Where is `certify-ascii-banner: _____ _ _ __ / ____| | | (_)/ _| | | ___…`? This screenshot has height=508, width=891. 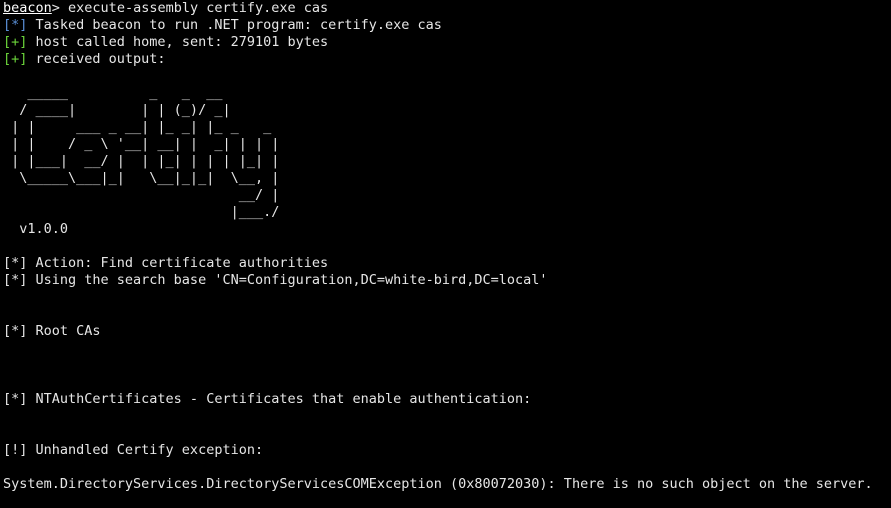
certify-ascii-banner: _____ _ _ __ / ____| | | (_)/ _| | | ___… is located at coordinates (145, 152).